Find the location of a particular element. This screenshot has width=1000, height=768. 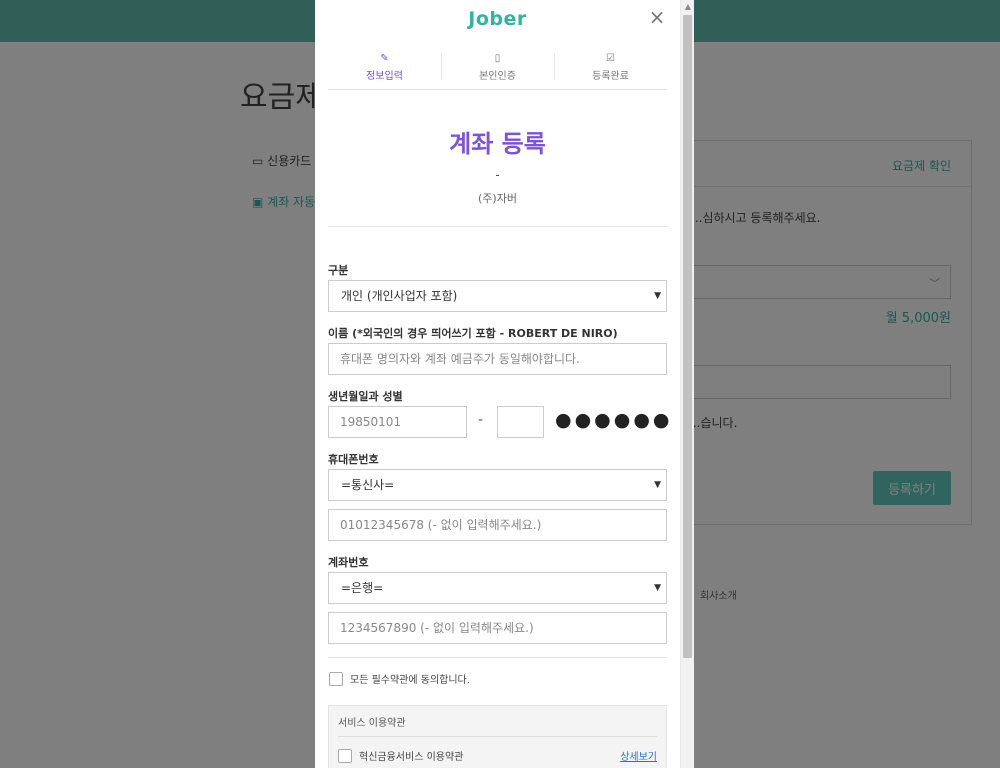

step-label: 등록완료 is located at coordinates (610, 76).